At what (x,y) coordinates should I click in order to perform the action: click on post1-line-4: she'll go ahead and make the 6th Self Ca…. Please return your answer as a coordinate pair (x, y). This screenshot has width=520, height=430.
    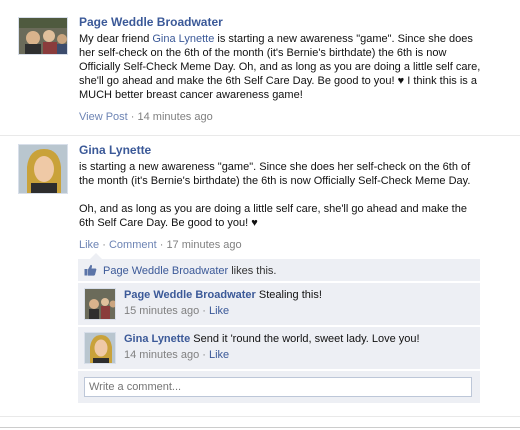
    Looking at the image, I should click on (278, 81).